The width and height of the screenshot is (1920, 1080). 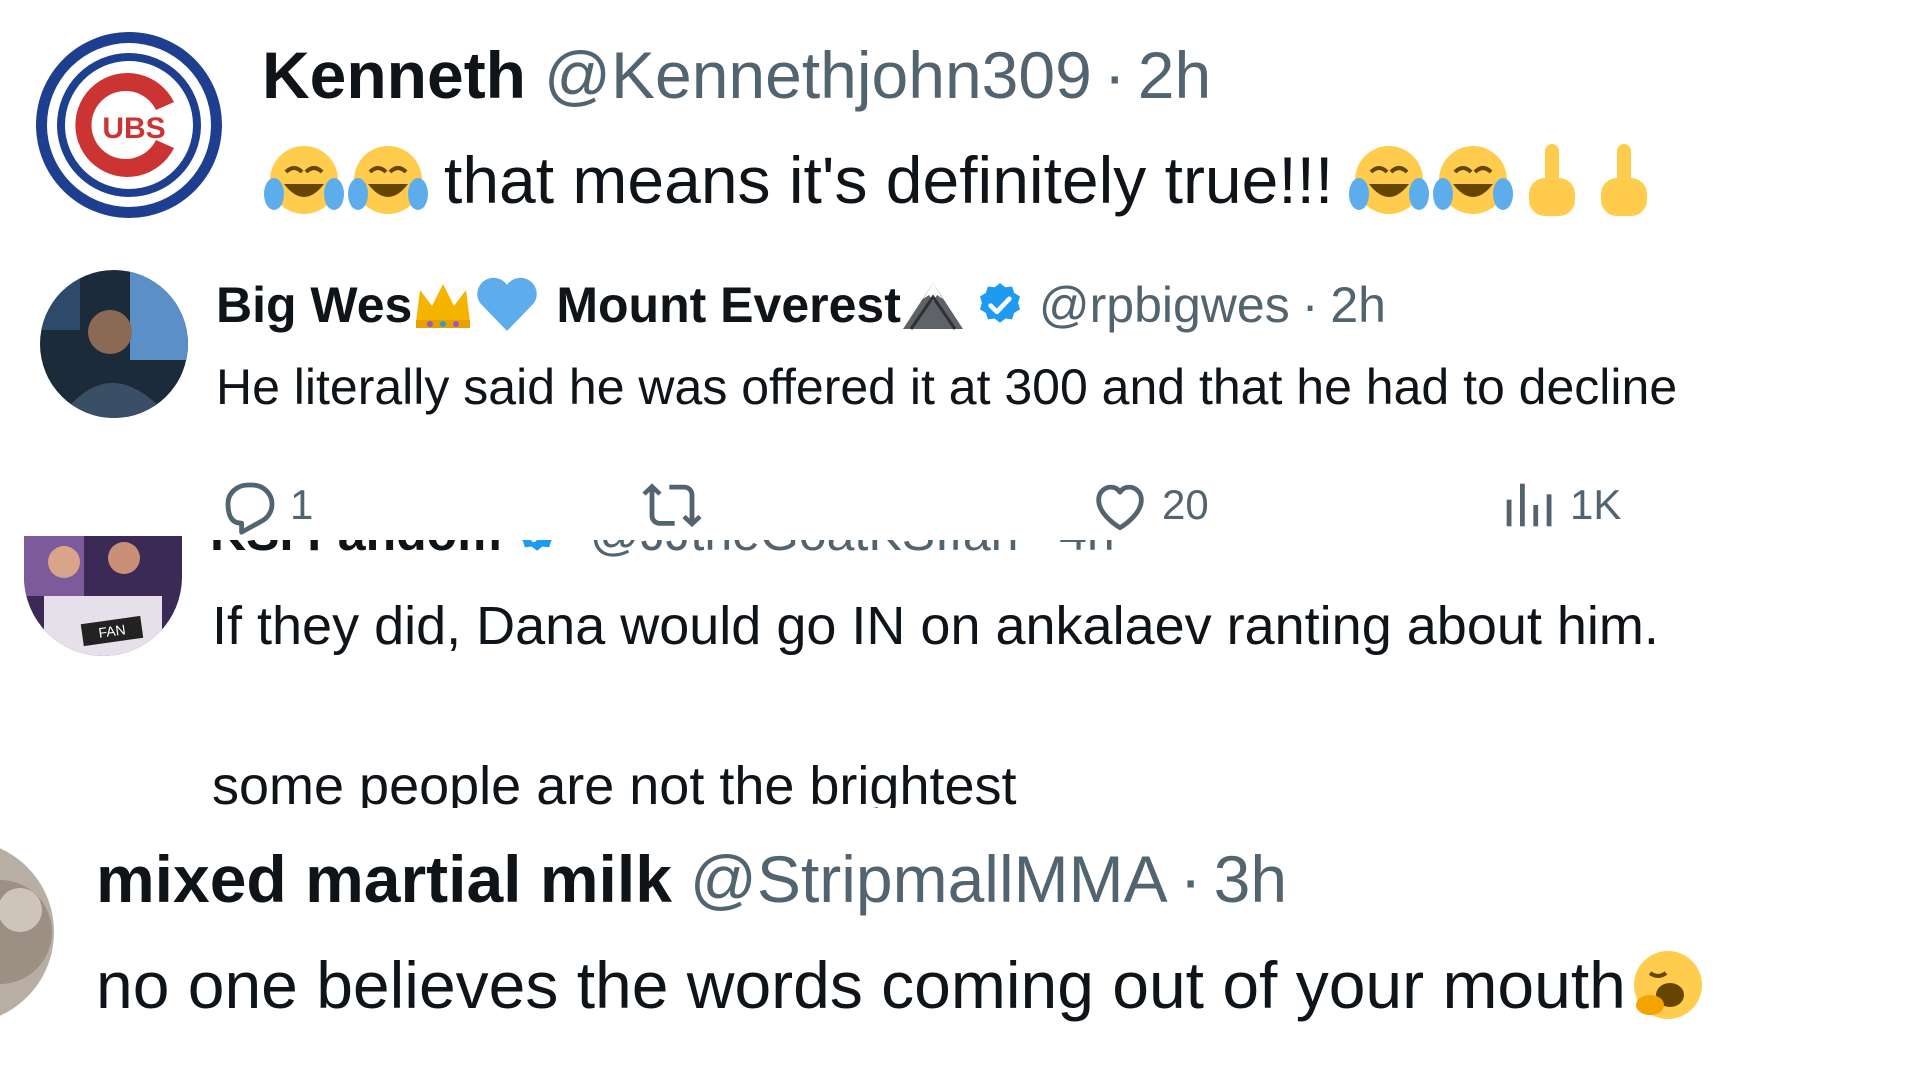 I want to click on heart-icon, so click(x=1120, y=507).